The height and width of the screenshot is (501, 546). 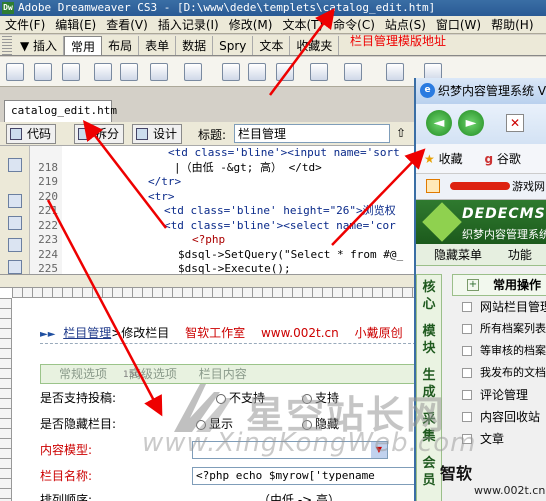 I want to click on browser-nav-bar: ◄ ► ✕, so click(x=481, y=124).